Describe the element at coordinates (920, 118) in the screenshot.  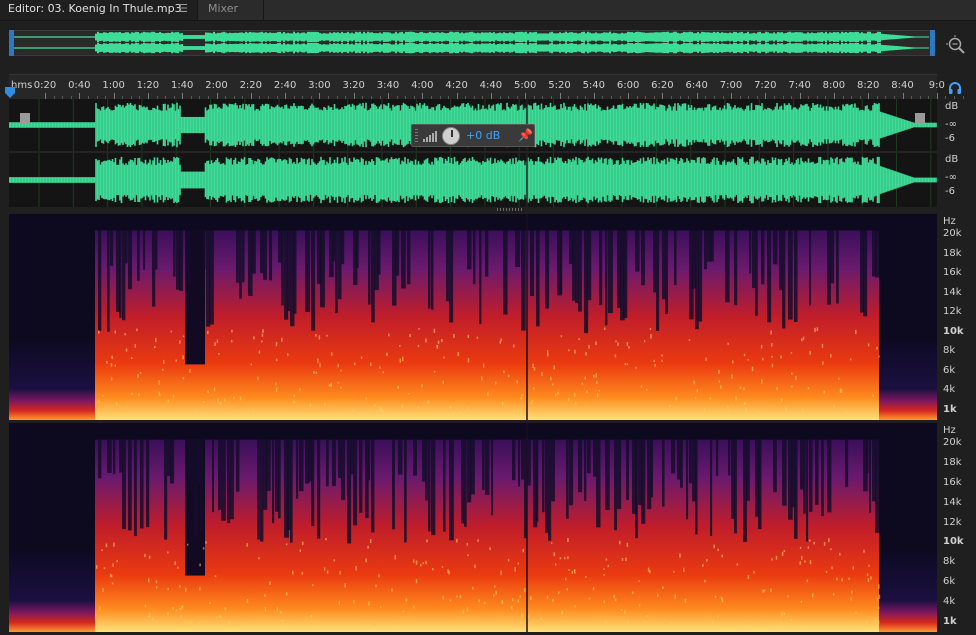
I see `fade-out-handle` at that location.